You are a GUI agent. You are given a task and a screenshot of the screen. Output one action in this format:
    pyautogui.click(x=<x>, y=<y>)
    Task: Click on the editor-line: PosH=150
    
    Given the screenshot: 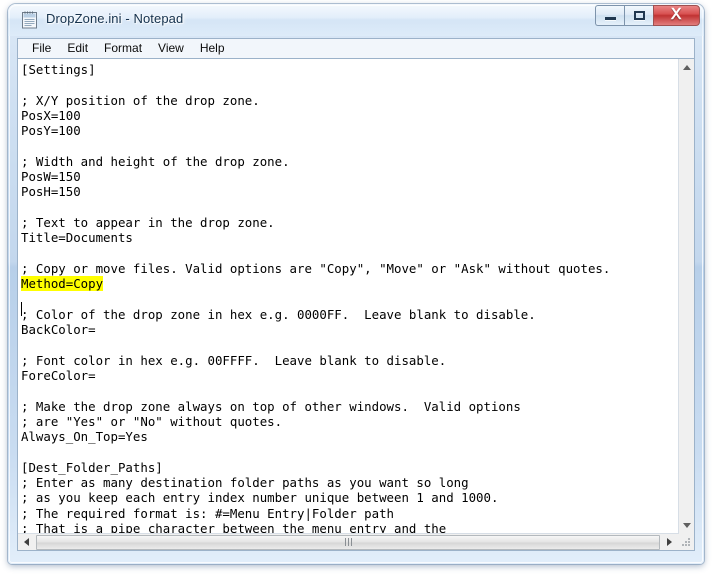 What is the action you would take?
    pyautogui.click(x=51, y=192)
    